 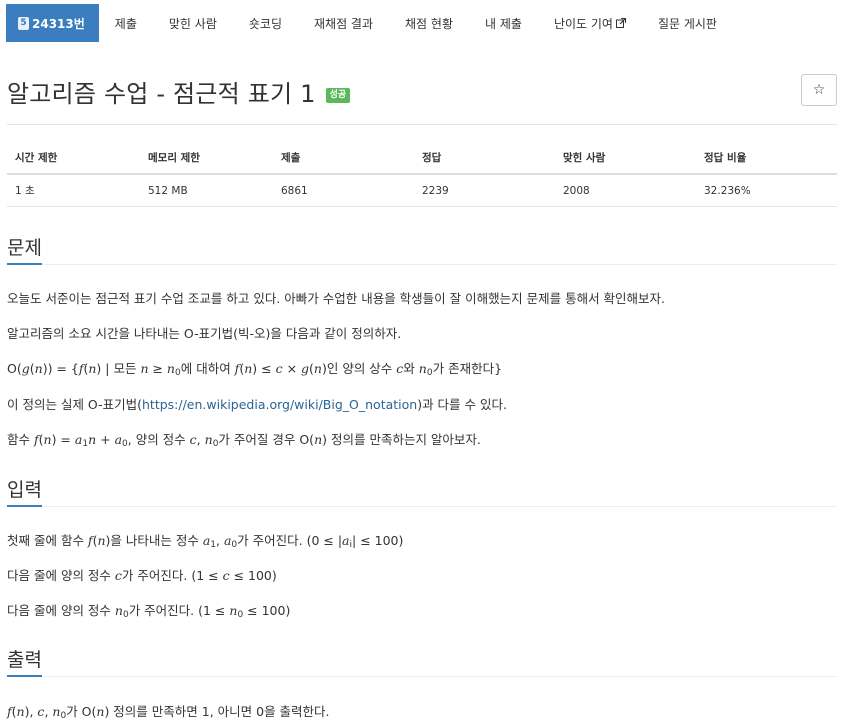 What do you see at coordinates (583, 23) in the screenshot?
I see `tab-difficulty-label: 난이도 기여` at bounding box center [583, 23].